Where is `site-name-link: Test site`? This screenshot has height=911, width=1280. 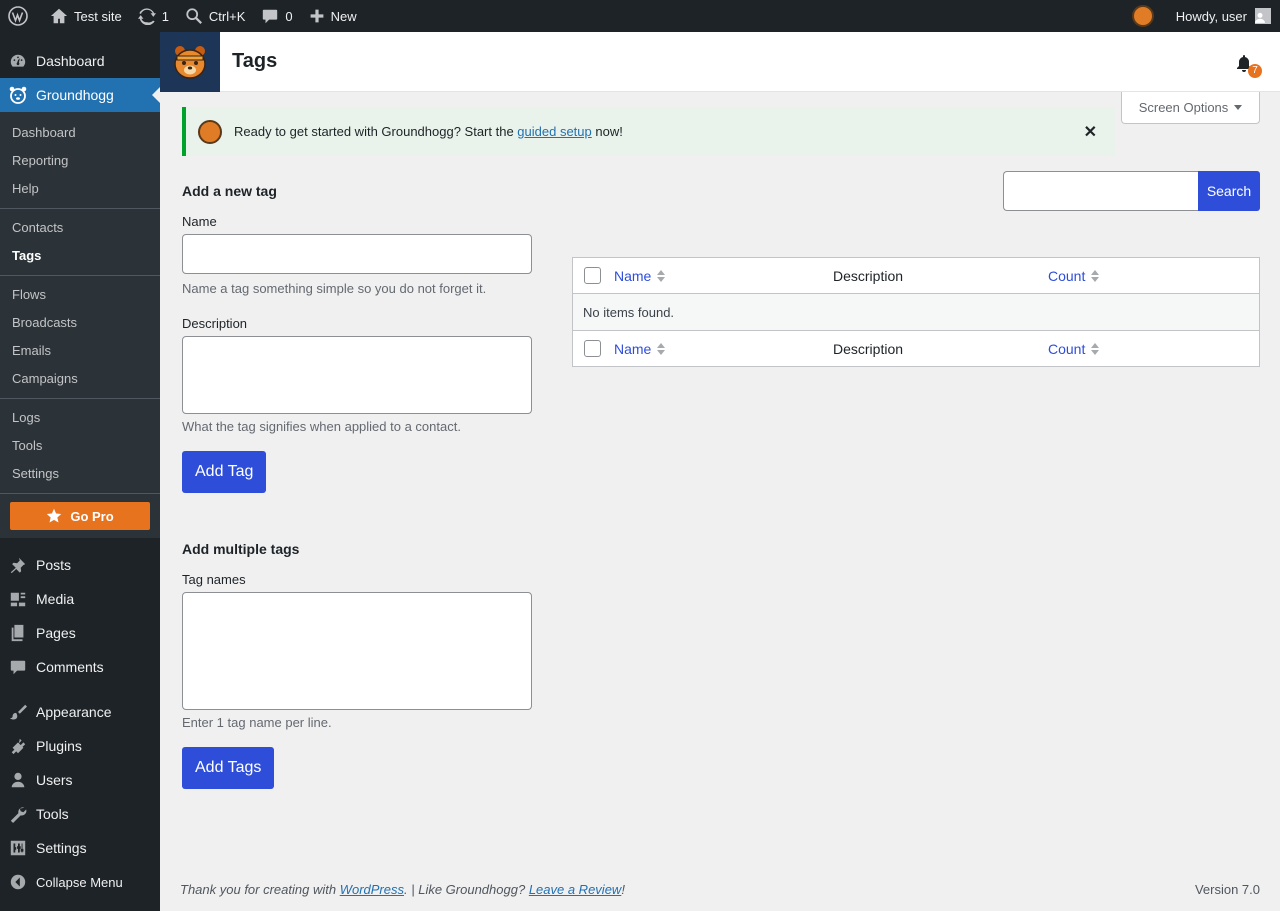 site-name-link: Test site is located at coordinates (86, 16).